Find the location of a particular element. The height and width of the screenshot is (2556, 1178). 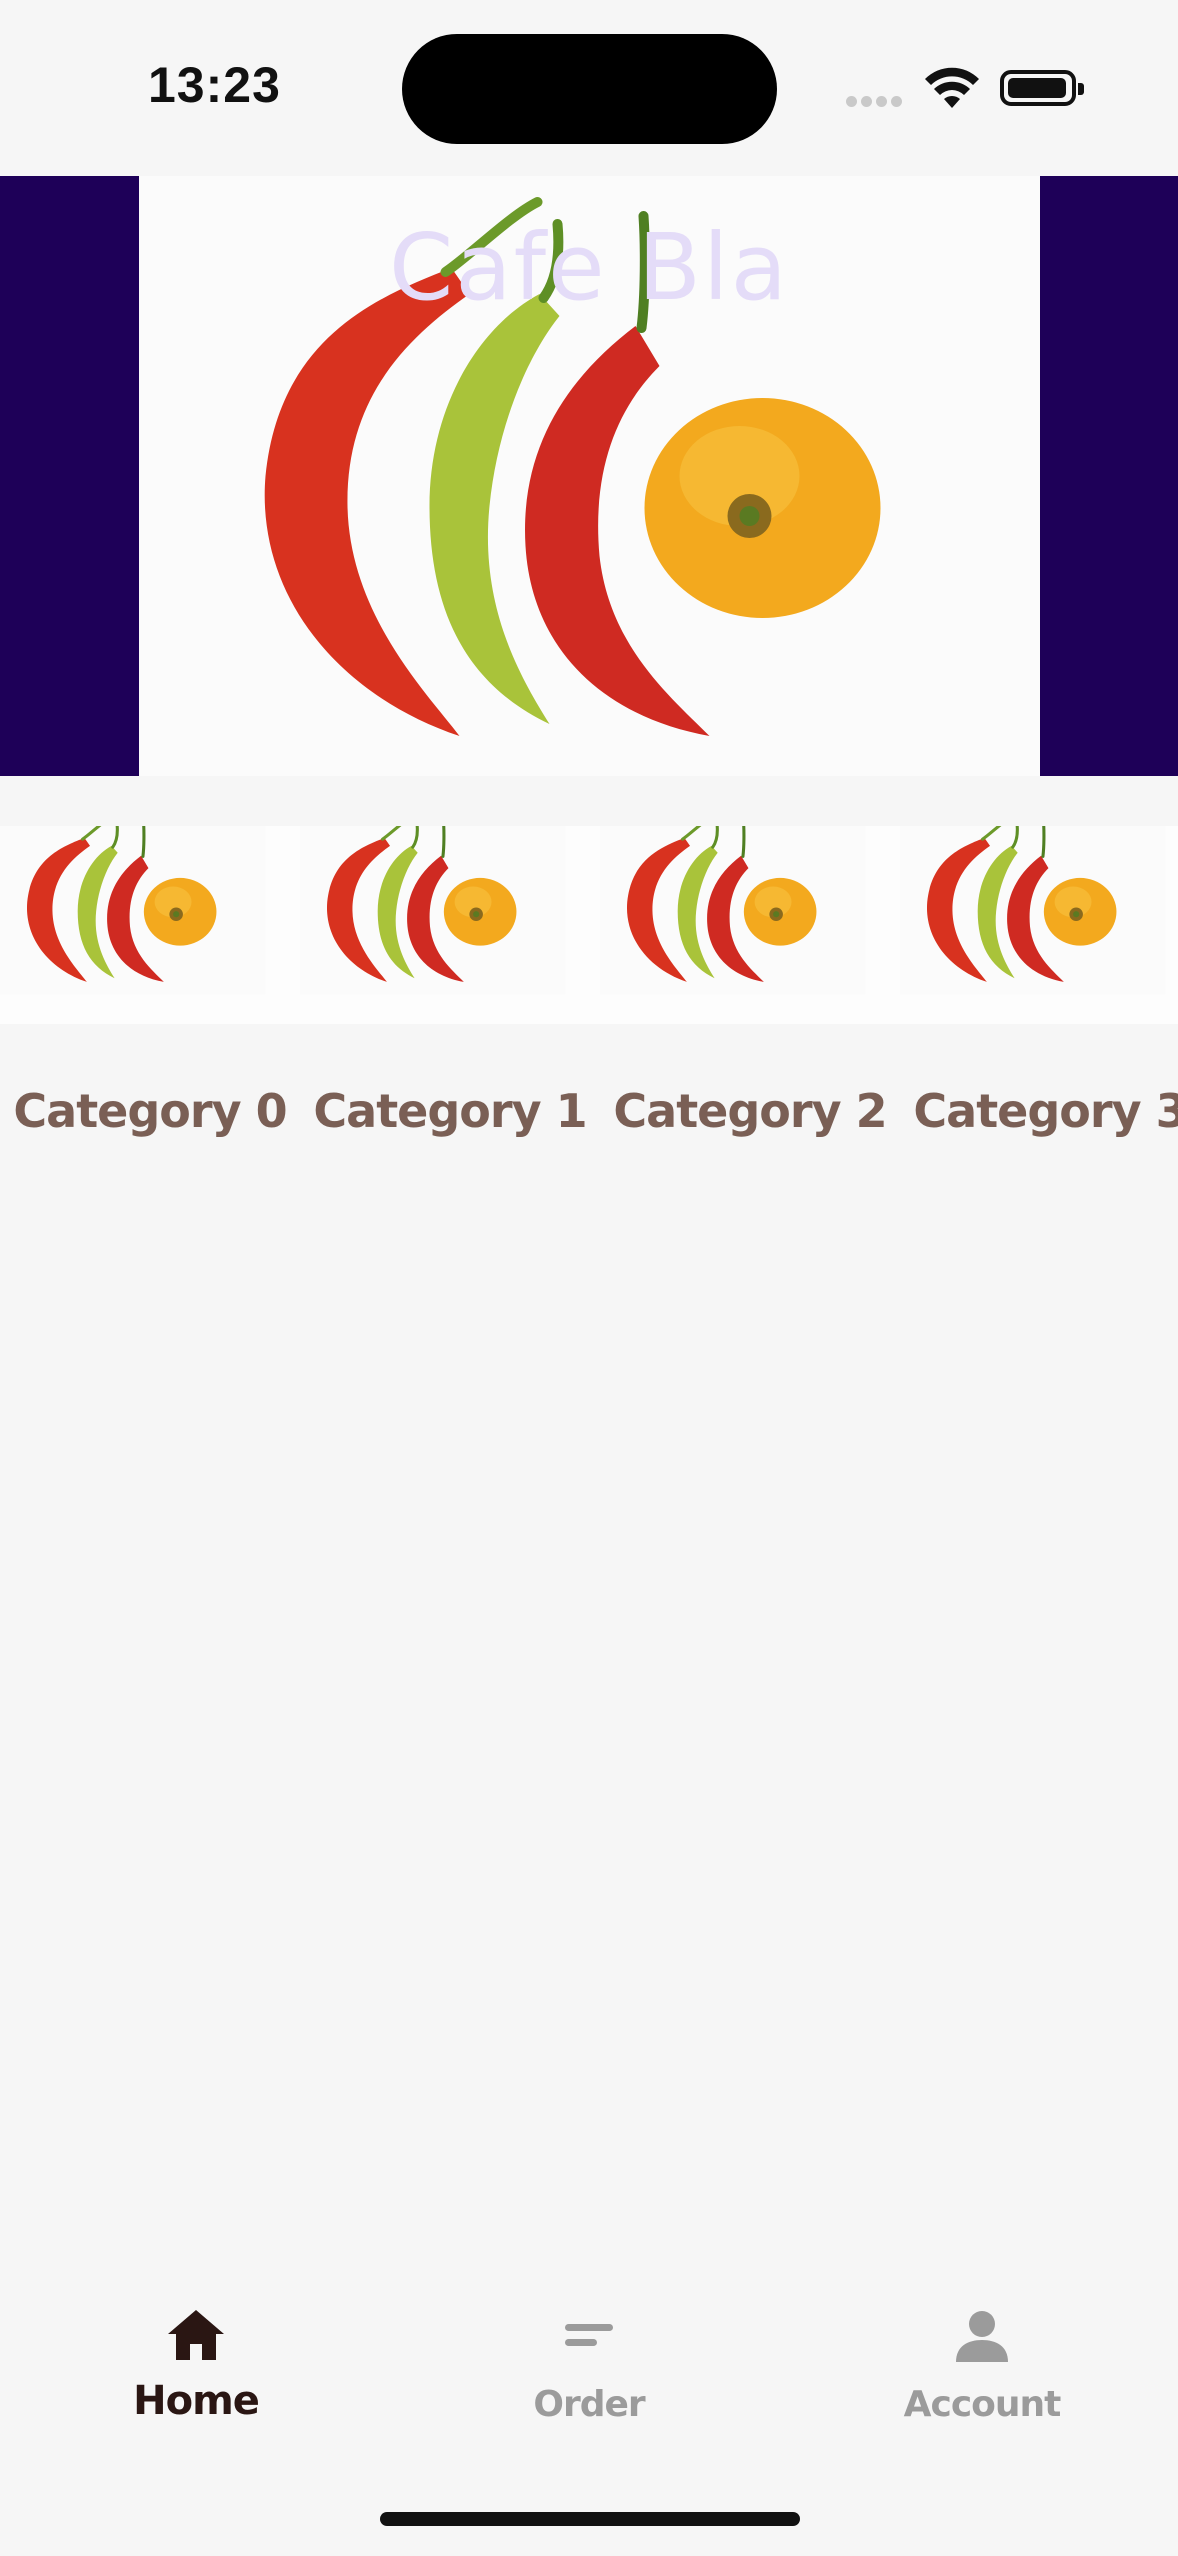

nav-home: Home is located at coordinates (196, 2365).